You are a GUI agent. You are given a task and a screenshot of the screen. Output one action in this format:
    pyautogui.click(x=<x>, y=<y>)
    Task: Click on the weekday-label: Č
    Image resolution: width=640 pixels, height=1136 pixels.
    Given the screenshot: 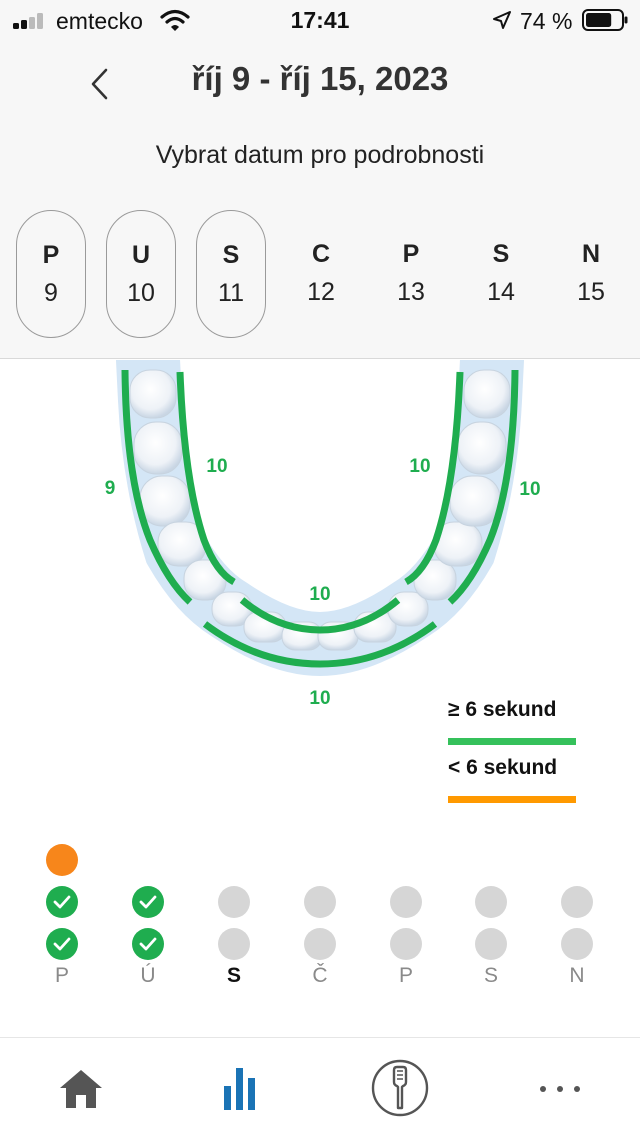 What is the action you would take?
    pyautogui.click(x=320, y=975)
    